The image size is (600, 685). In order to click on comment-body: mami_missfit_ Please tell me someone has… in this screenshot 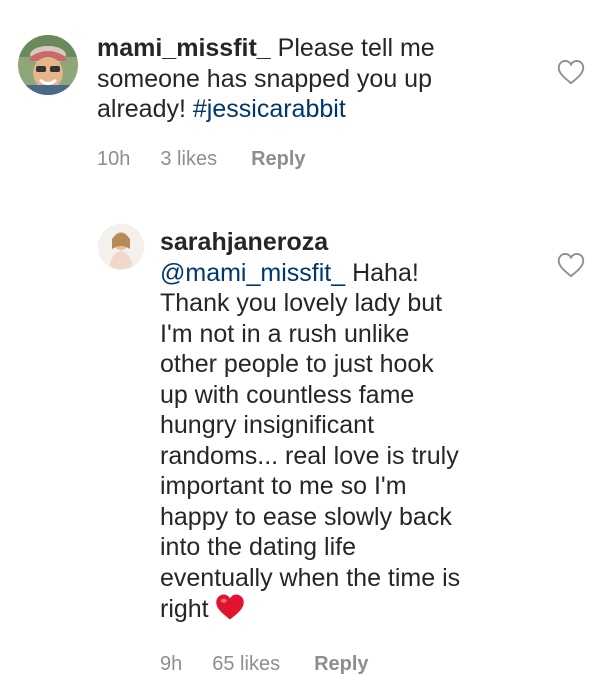, I will do `click(317, 79)`.